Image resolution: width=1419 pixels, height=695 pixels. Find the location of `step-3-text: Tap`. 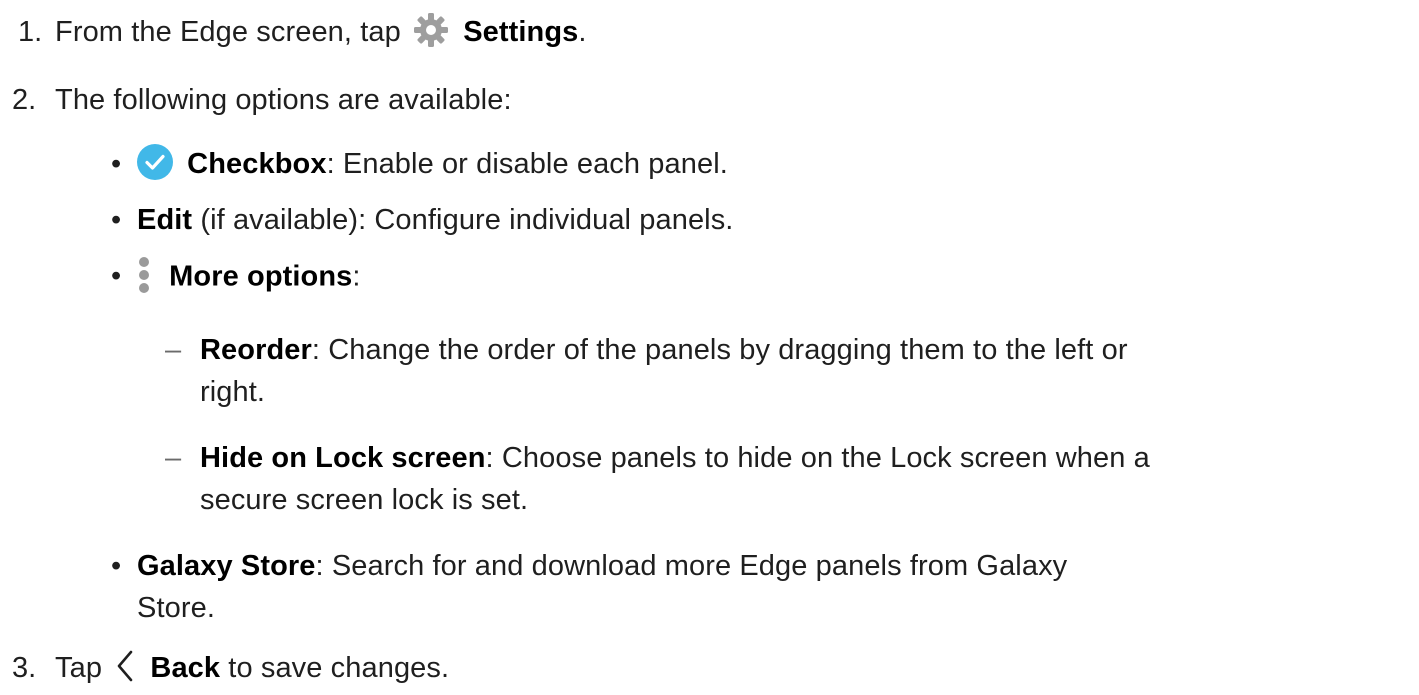

step-3-text: Tap is located at coordinates (79, 668).